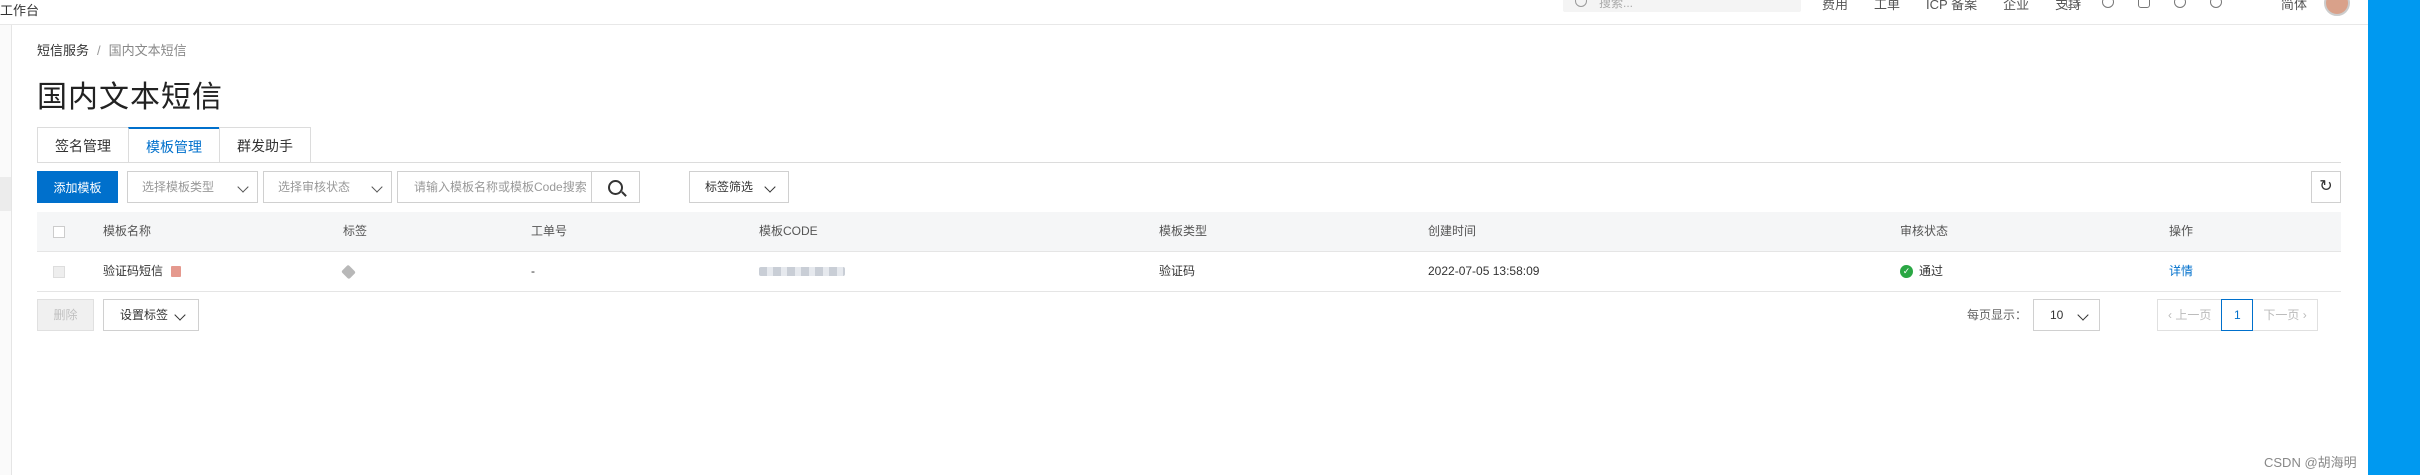  I want to click on tab-template-management: 模板管理, so click(174, 145).